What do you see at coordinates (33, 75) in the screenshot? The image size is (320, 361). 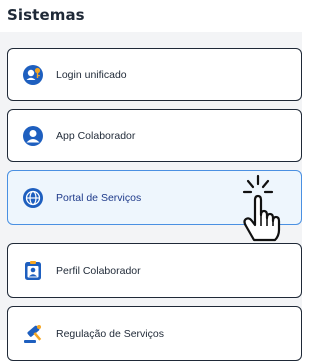 I see `key-person-icon` at bounding box center [33, 75].